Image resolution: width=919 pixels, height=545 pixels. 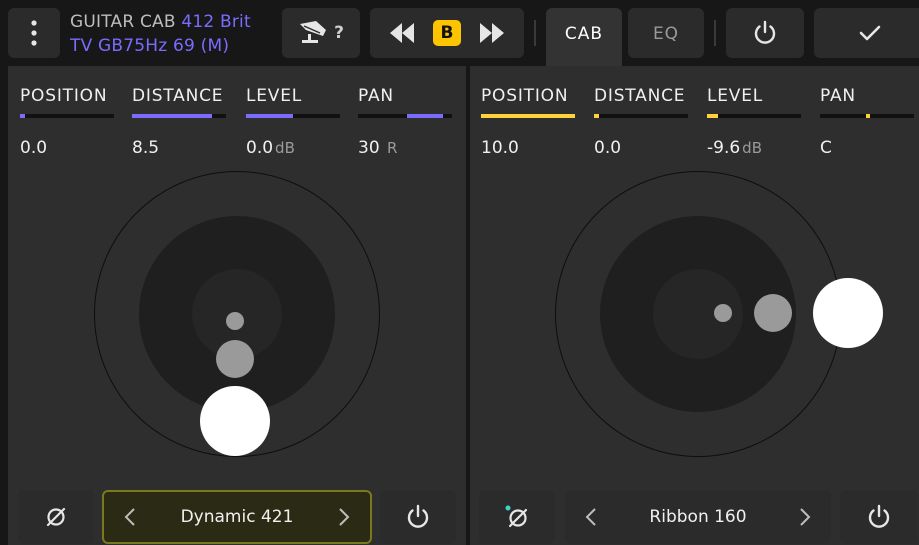 I want to click on mic-a-position: POSITION 0.0, so click(x=67, y=122).